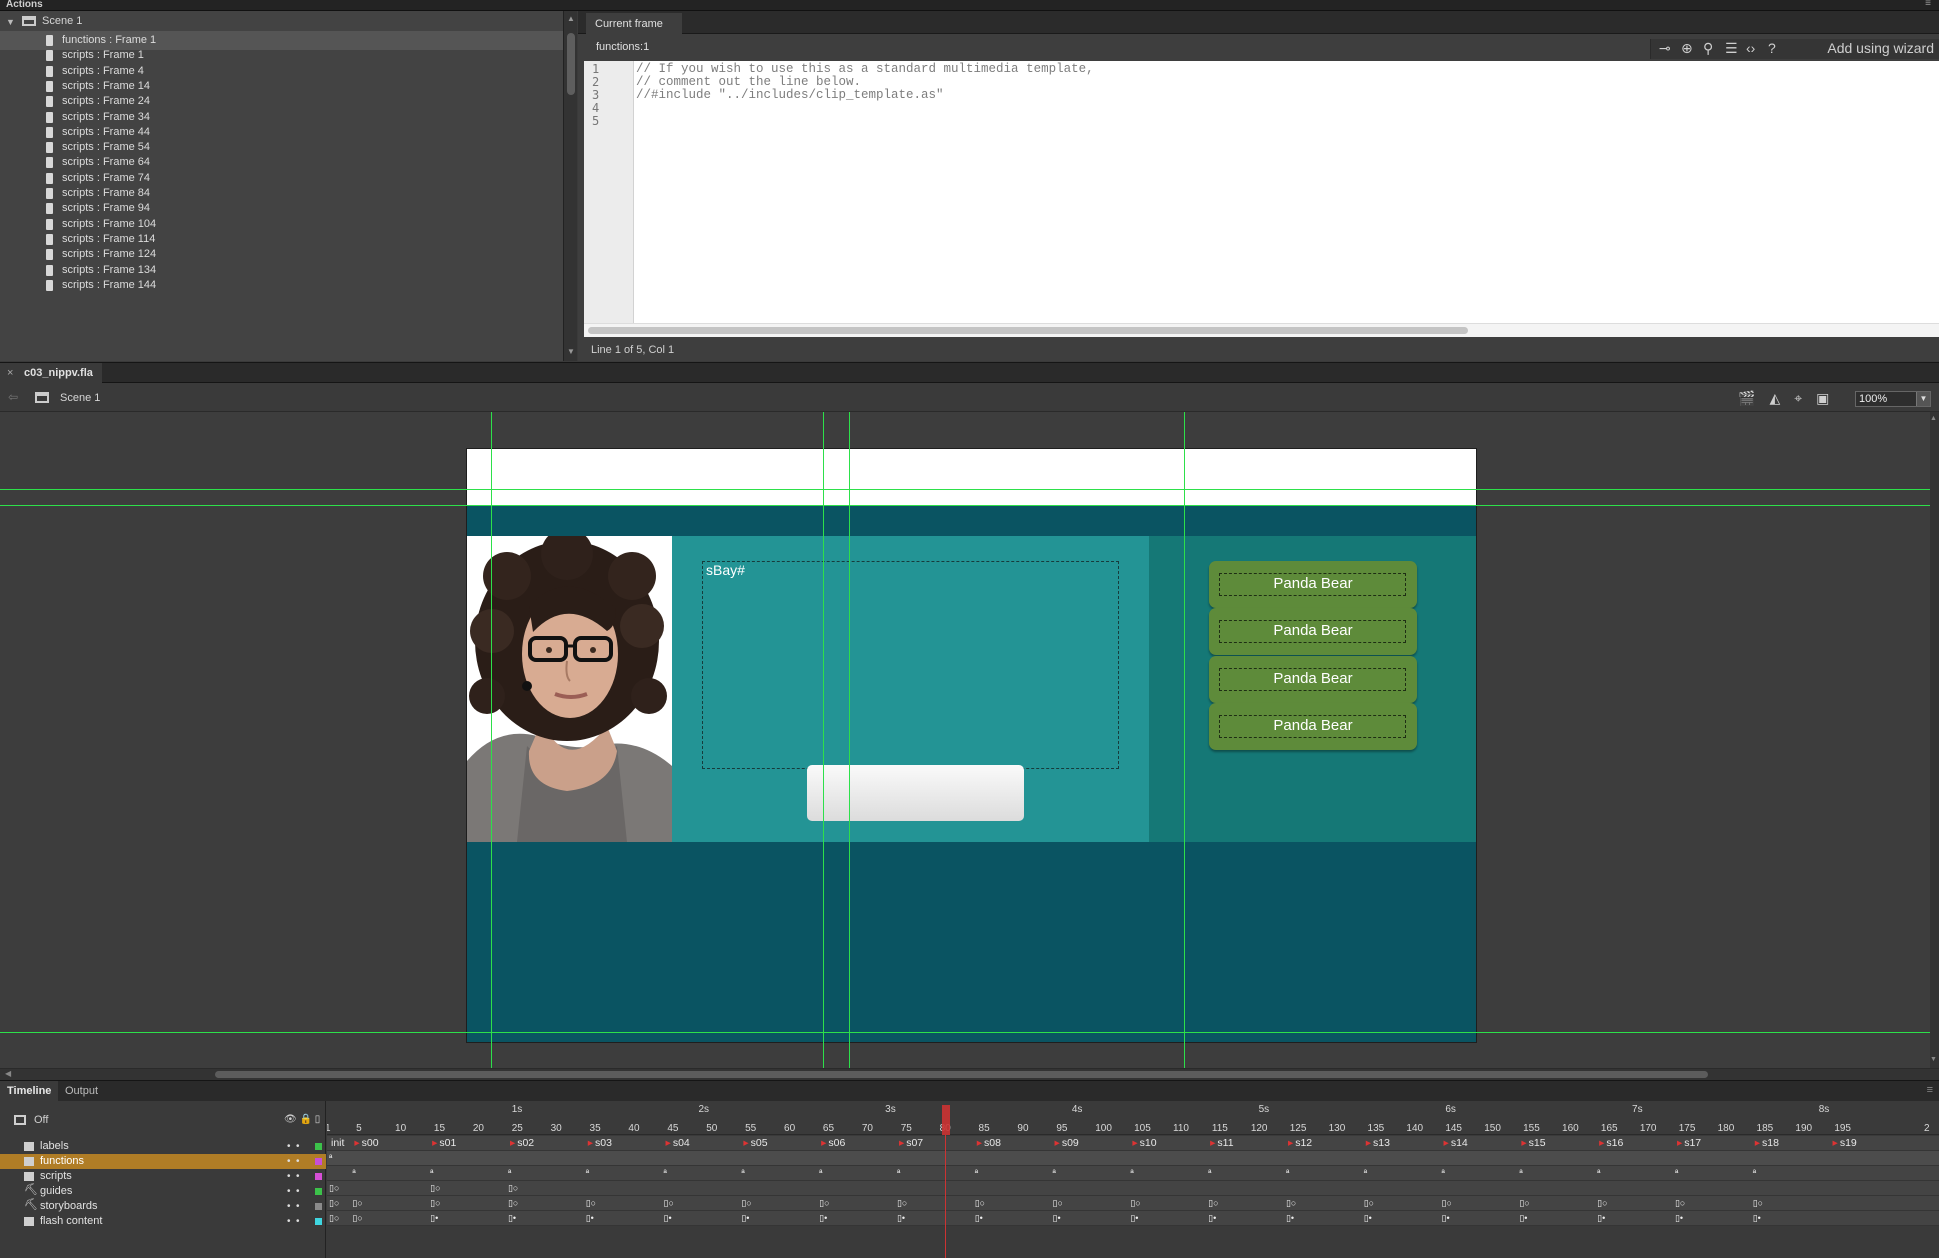 Image resolution: width=1939 pixels, height=1258 pixels. What do you see at coordinates (1028, 330) in the screenshot?
I see `code-scroll-thumb` at bounding box center [1028, 330].